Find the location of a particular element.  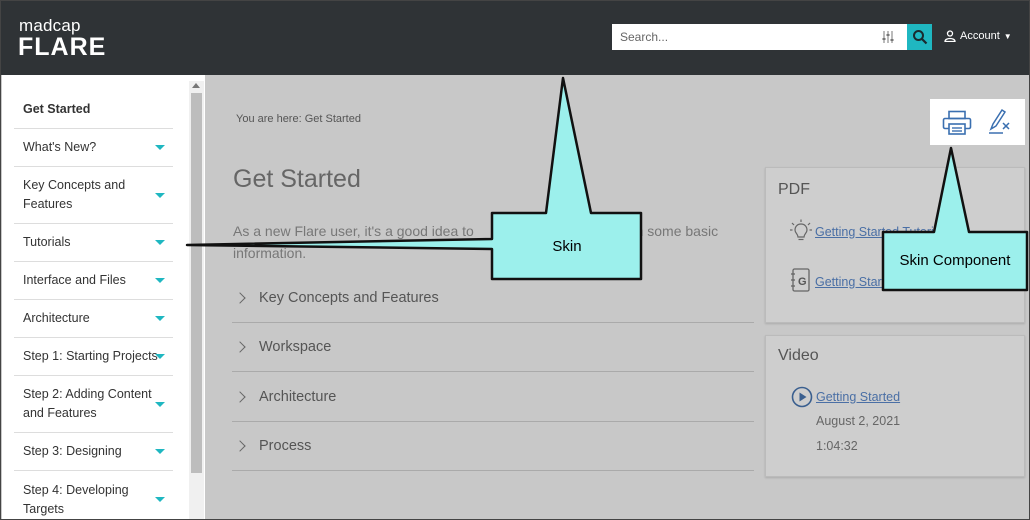

user-icon is located at coordinates (950, 36).